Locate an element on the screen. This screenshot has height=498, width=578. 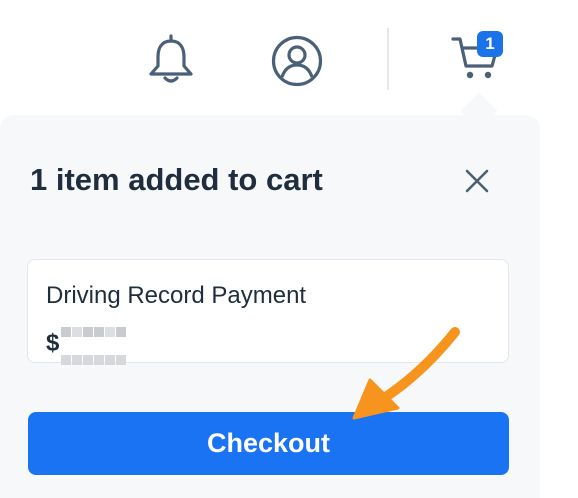
checkout-button: Checkout is located at coordinates (268, 443).